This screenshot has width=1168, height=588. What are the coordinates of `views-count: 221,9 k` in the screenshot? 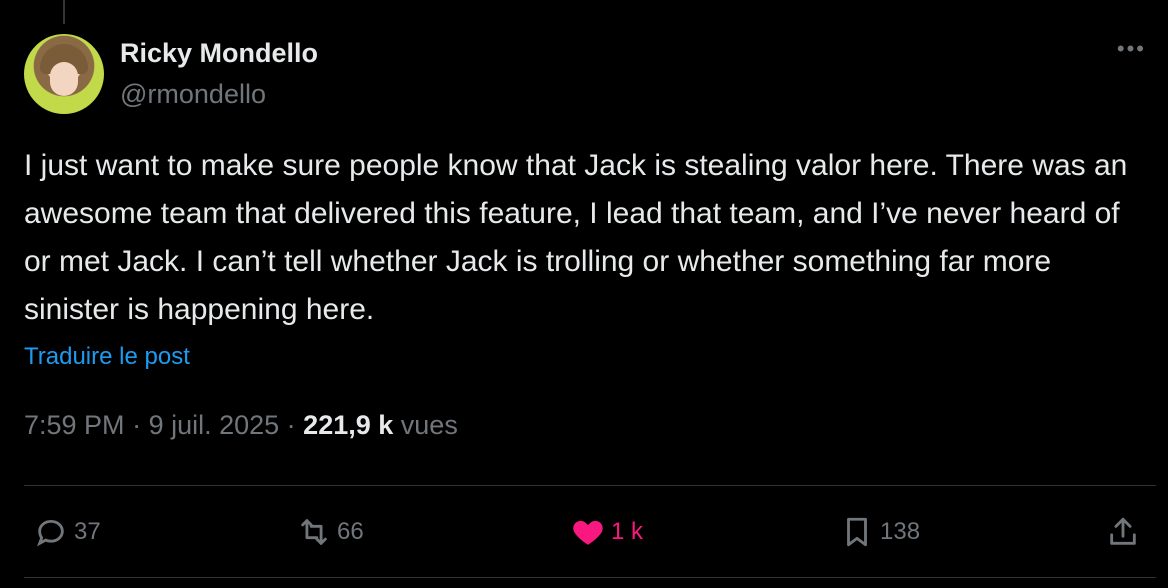 It's located at (348, 425).